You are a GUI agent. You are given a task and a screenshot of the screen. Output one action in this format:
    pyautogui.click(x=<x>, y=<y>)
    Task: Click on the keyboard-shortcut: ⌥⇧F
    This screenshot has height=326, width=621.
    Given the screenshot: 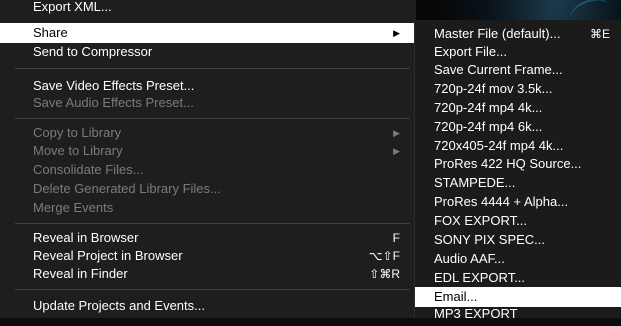 What is the action you would take?
    pyautogui.click(x=384, y=256)
    